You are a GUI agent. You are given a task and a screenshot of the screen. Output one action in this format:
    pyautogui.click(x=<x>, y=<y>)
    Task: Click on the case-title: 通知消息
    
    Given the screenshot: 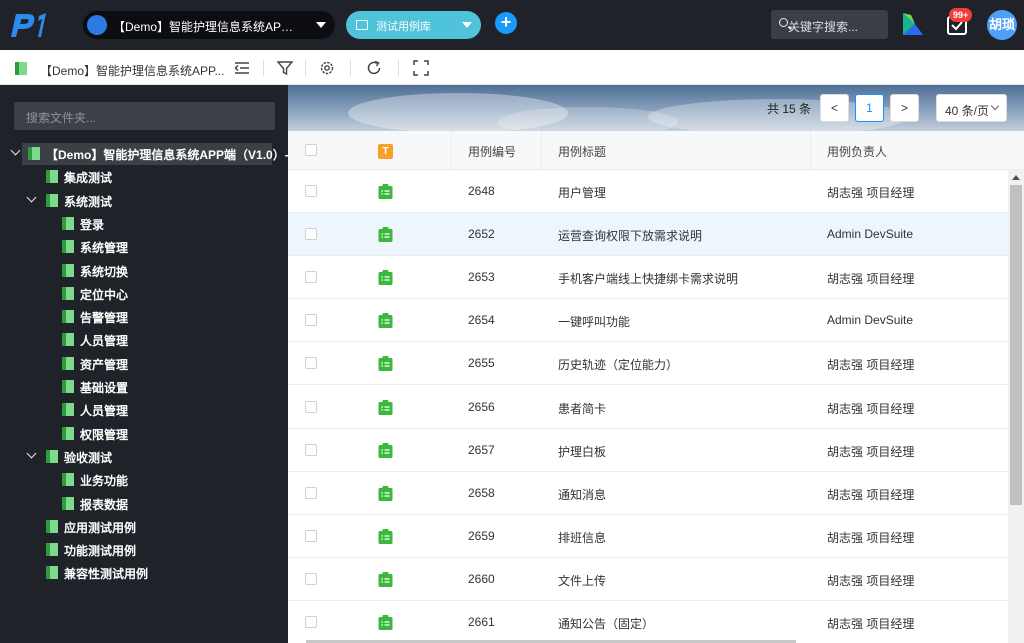 What is the action you would take?
    pyautogui.click(x=582, y=494)
    